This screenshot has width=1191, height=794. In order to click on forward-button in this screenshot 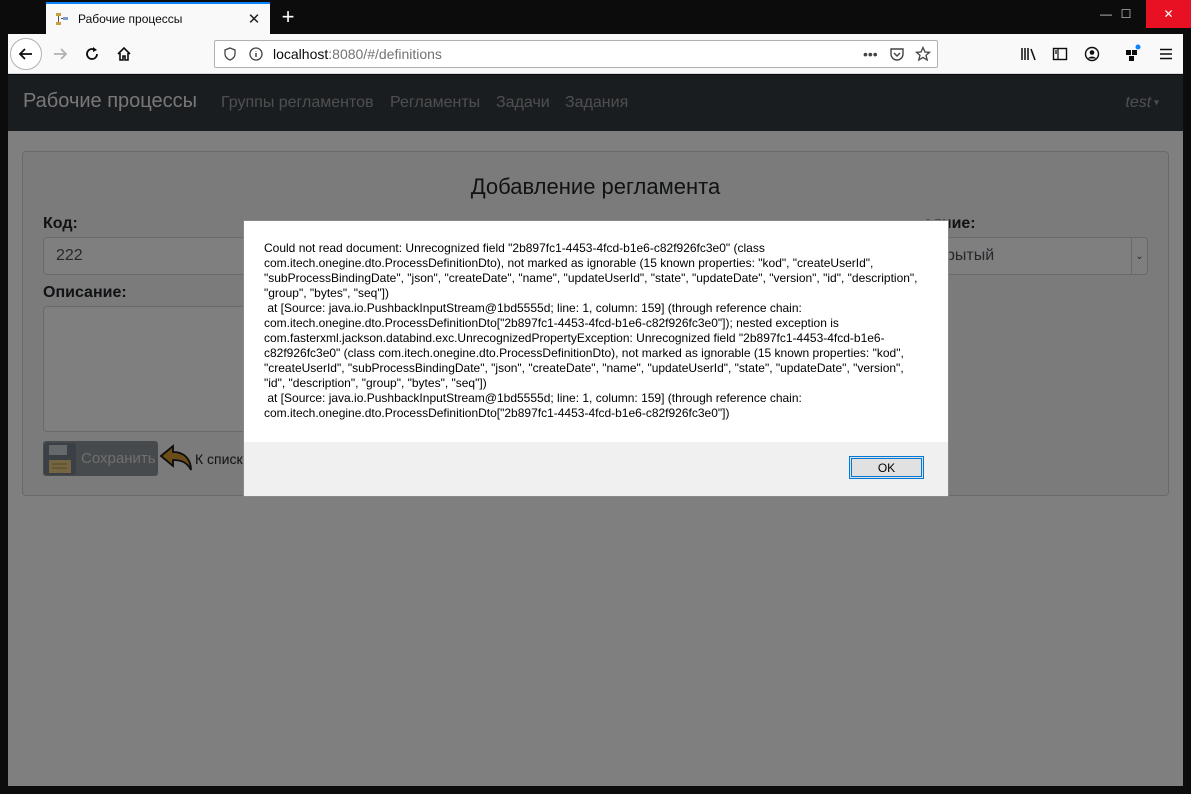, I will do `click(60, 54)`.